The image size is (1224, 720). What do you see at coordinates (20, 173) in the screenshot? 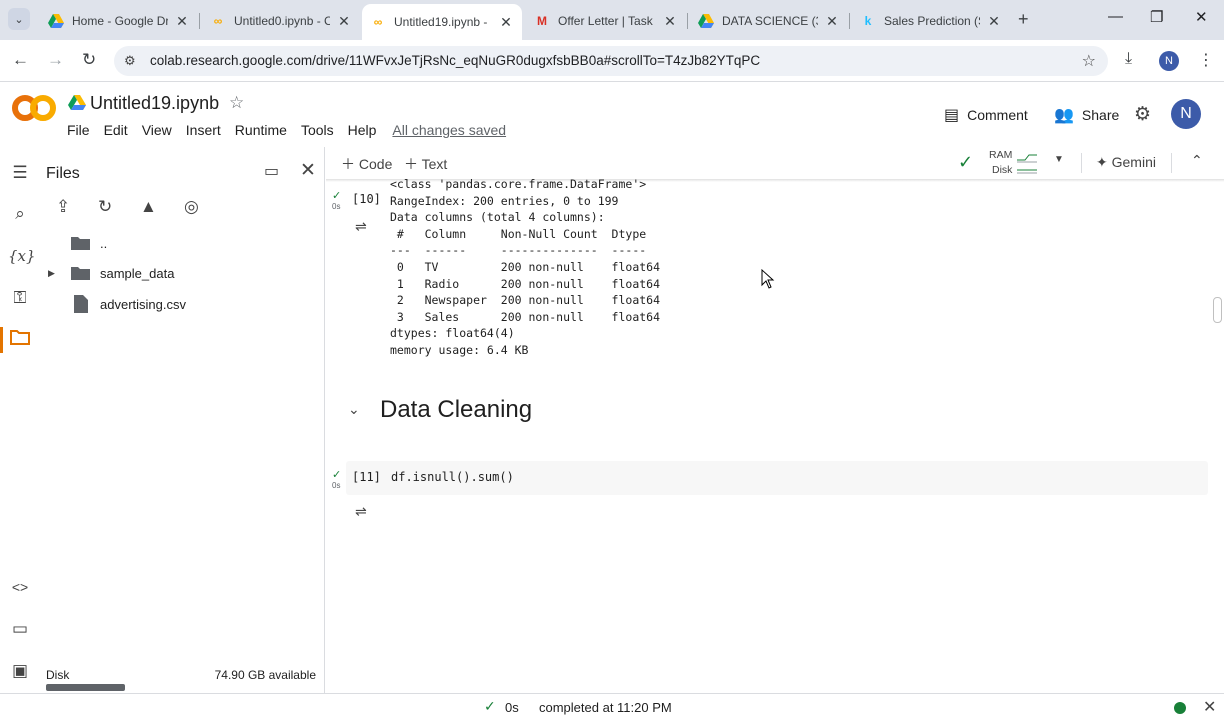
I see `table-of-contents-icon: ☰` at bounding box center [20, 173].